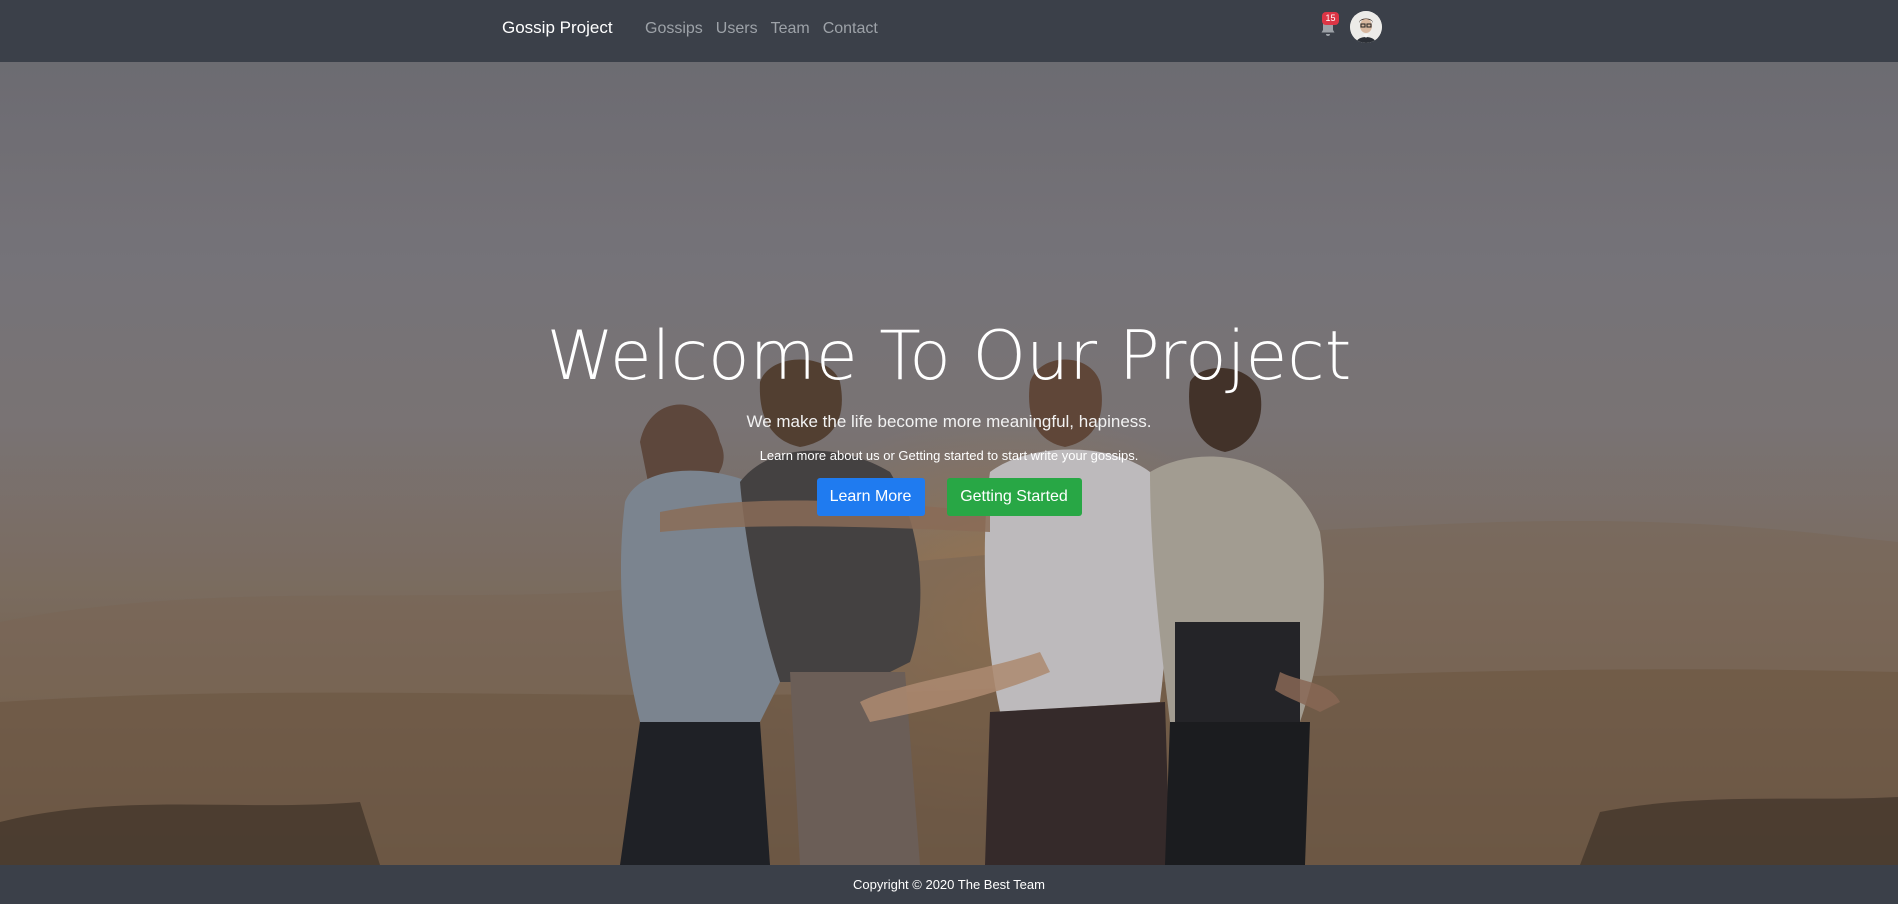  I want to click on footer-copyright: Copyright © 2020 The Best Team, so click(949, 884).